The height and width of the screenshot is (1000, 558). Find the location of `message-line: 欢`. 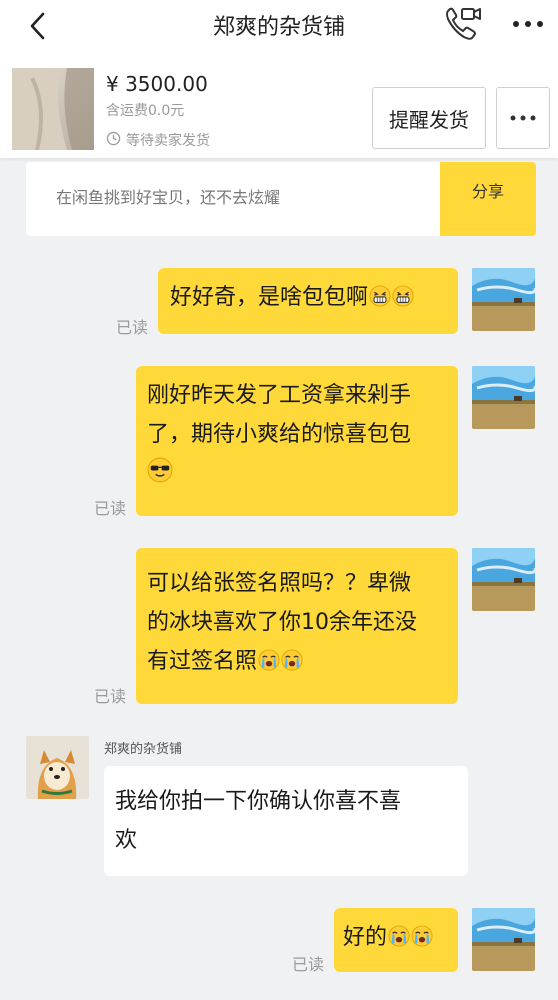

message-line: 欢 is located at coordinates (126, 840).